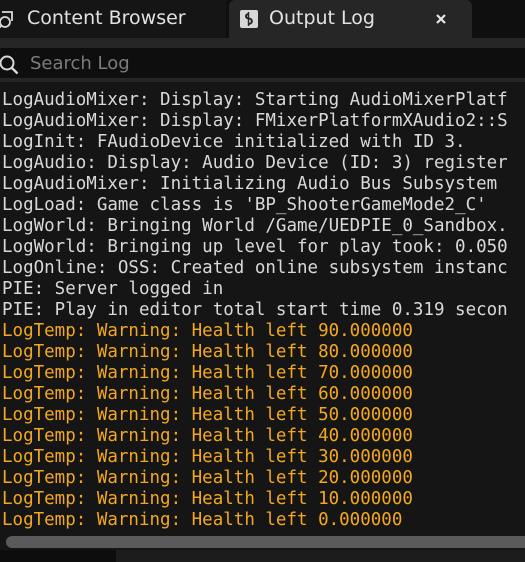  I want to click on search-box, so click(262, 63).